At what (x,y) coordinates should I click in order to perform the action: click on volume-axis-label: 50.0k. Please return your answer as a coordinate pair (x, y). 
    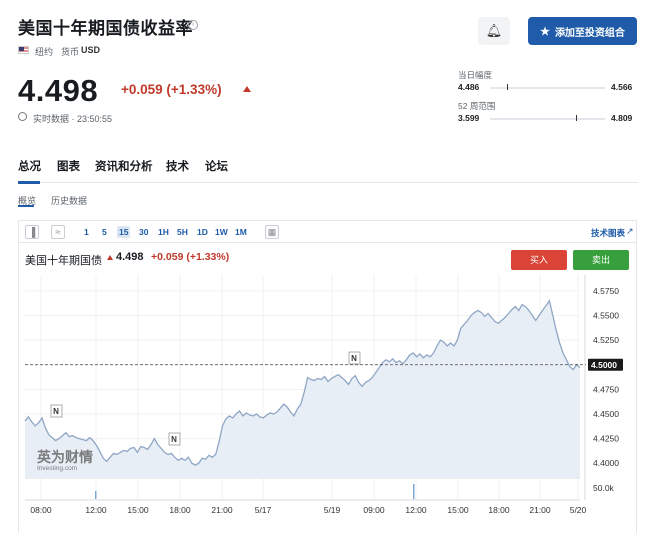
    Looking at the image, I should click on (604, 488).